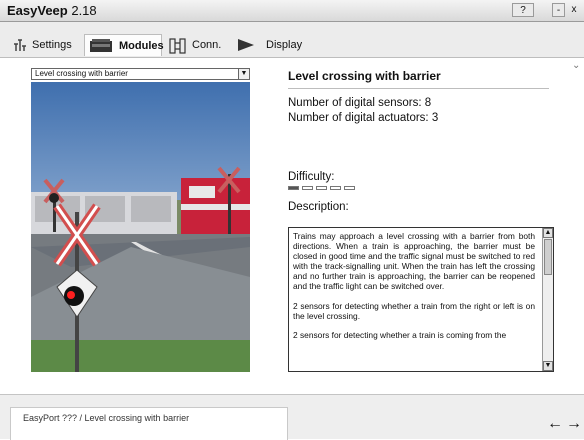 The height and width of the screenshot is (440, 584). I want to click on help-button: ?, so click(523, 10).